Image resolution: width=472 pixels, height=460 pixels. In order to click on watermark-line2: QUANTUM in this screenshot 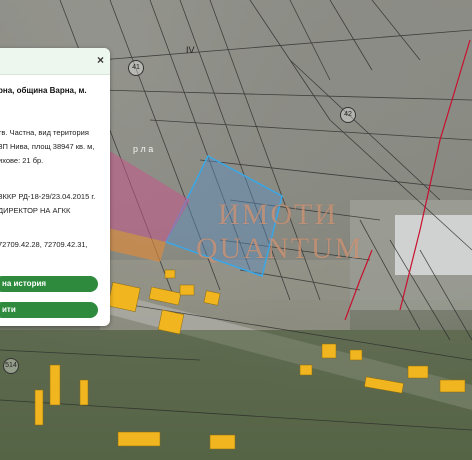, I will do `click(280, 248)`.